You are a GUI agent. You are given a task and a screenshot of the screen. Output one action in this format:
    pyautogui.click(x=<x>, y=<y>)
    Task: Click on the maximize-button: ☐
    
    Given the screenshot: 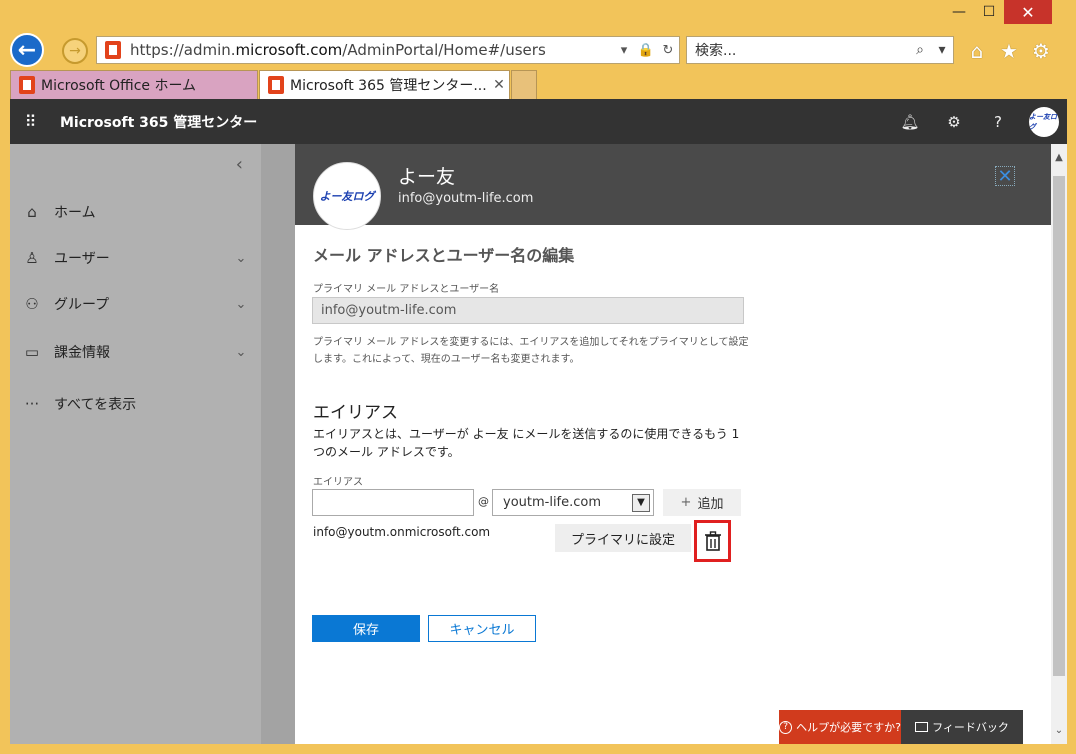 What is the action you would take?
    pyautogui.click(x=989, y=12)
    